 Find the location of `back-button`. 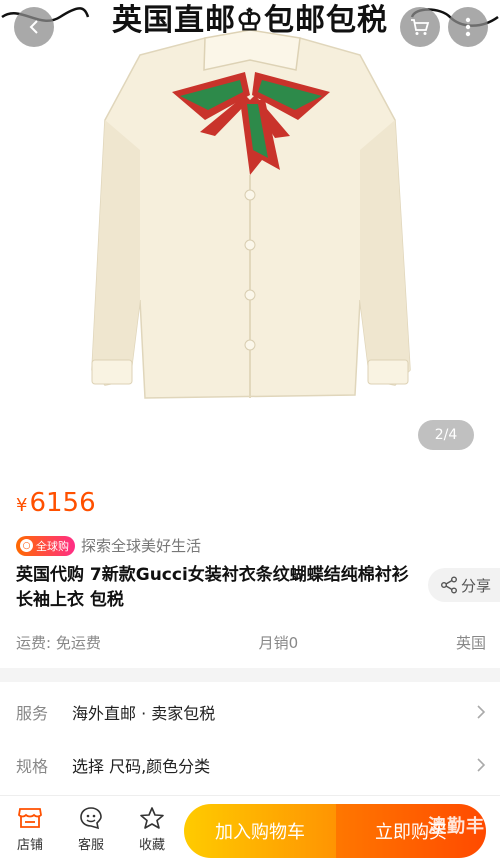

back-button is located at coordinates (34, 27).